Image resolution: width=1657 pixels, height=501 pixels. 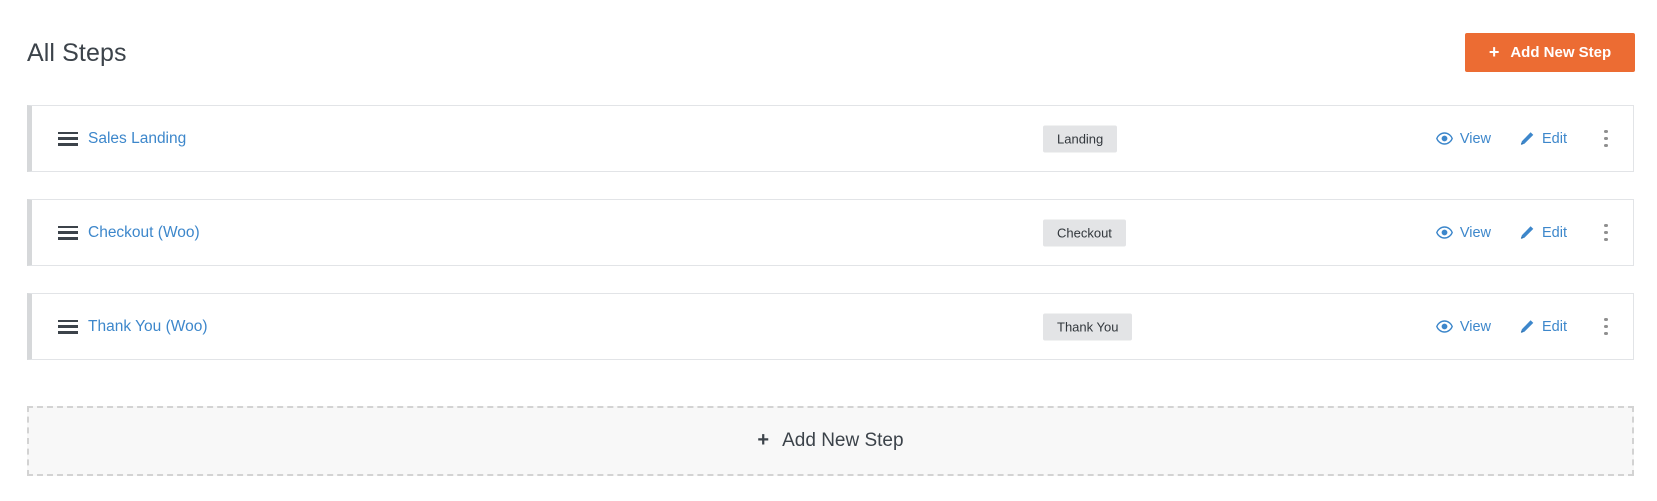 What do you see at coordinates (77, 53) in the screenshot?
I see `page-title: All Steps` at bounding box center [77, 53].